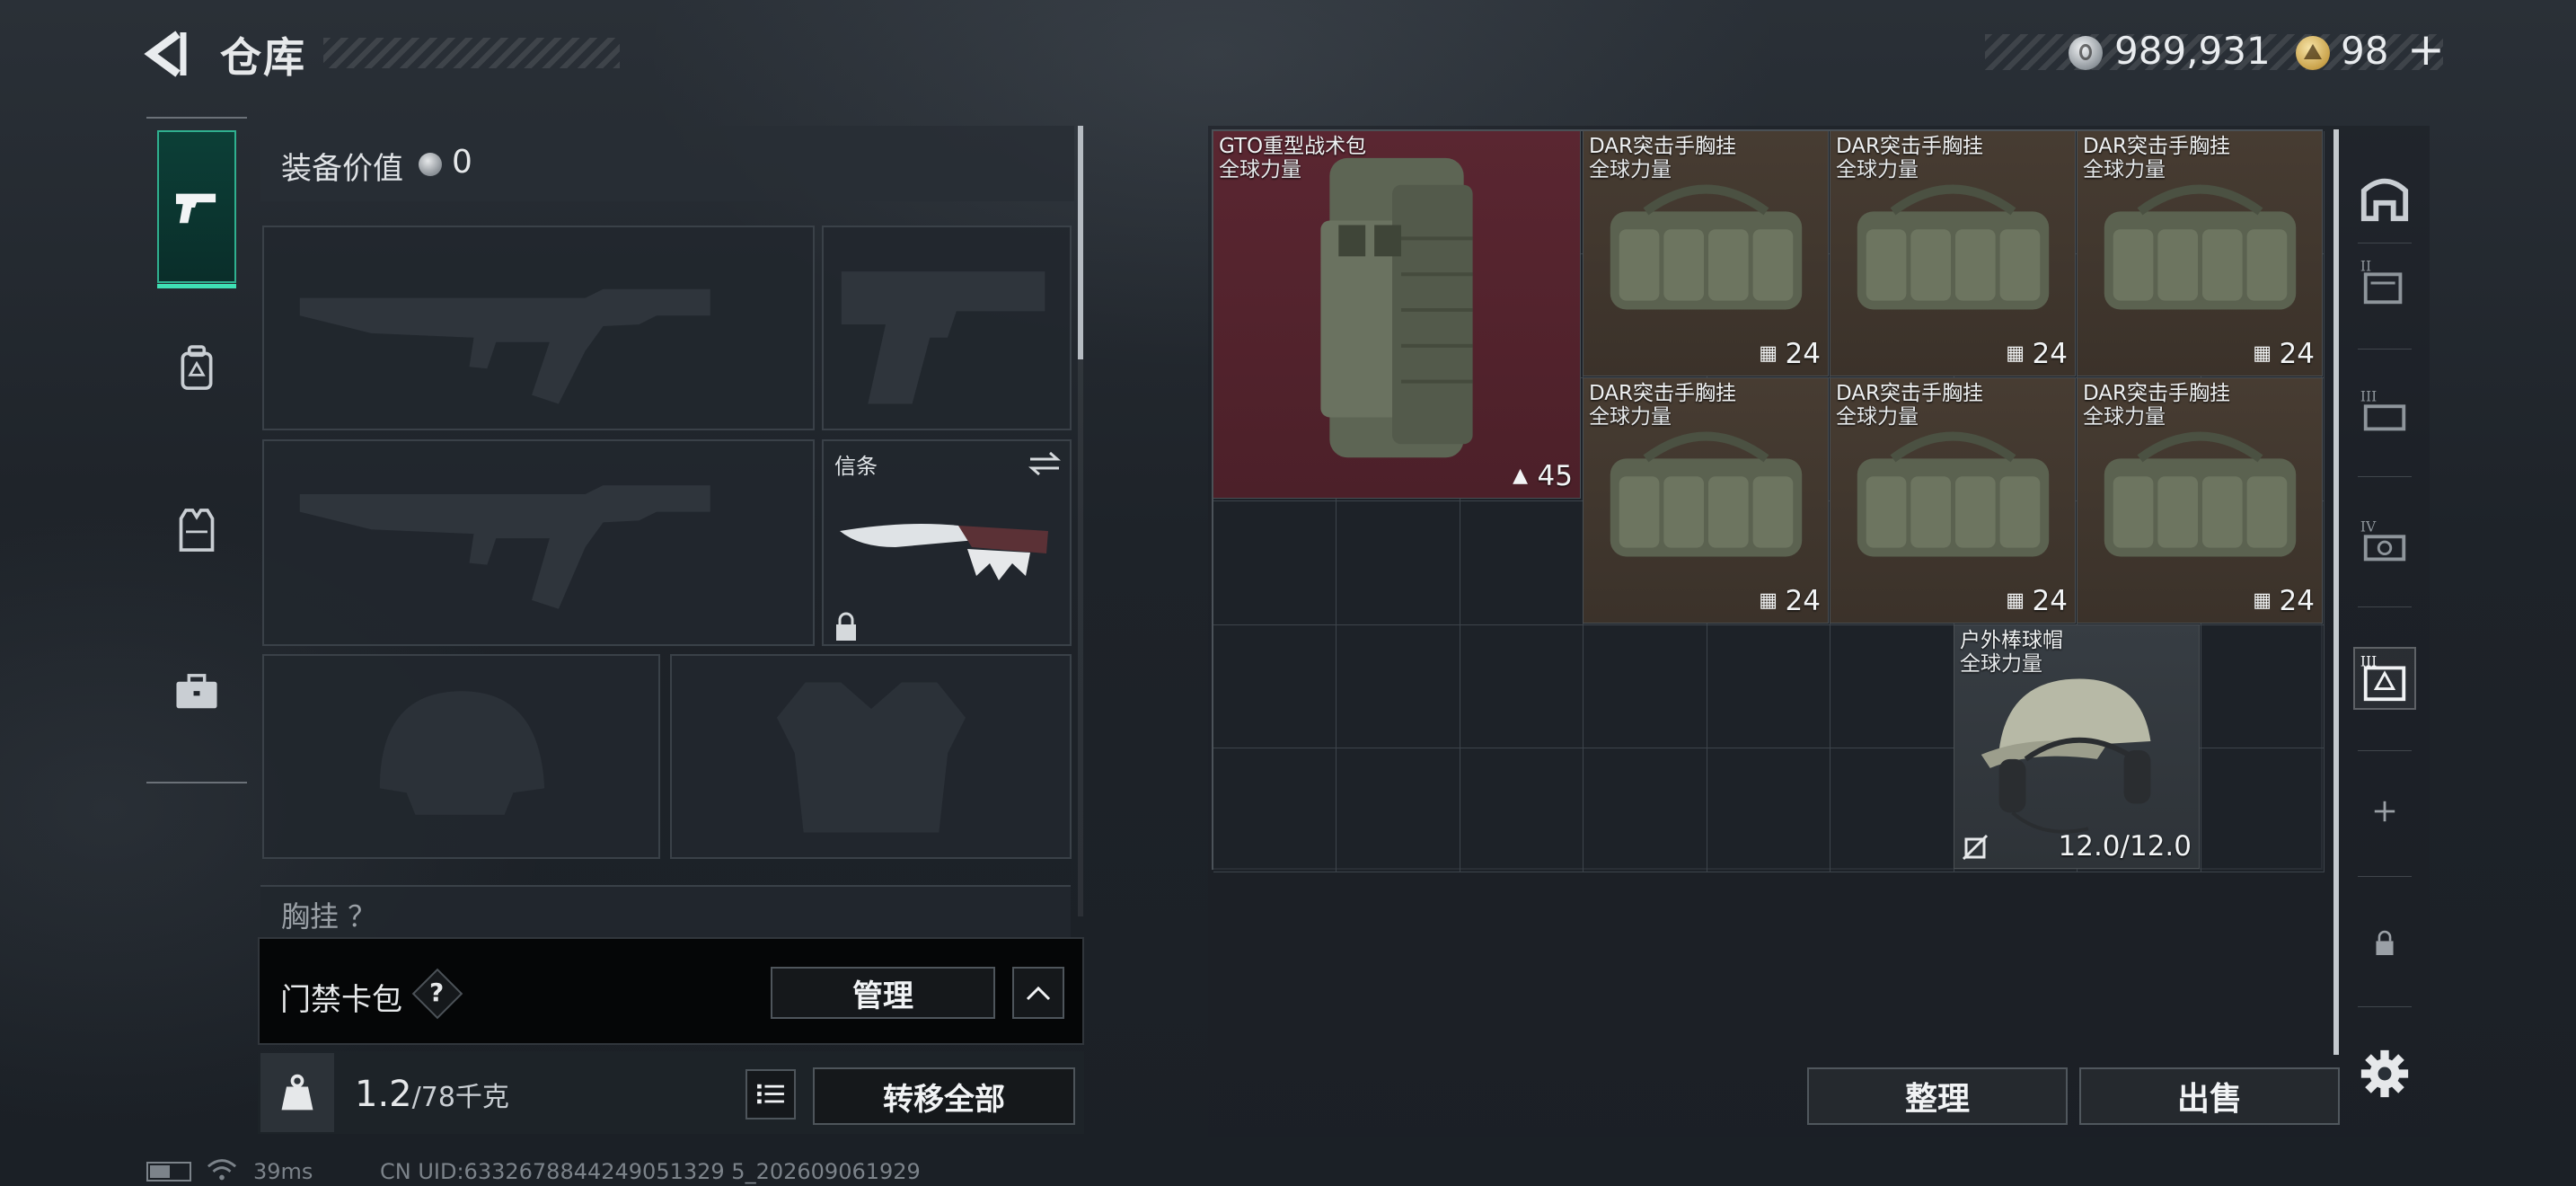 This screenshot has height=1186, width=2576. I want to click on list-view-button, so click(770, 1094).